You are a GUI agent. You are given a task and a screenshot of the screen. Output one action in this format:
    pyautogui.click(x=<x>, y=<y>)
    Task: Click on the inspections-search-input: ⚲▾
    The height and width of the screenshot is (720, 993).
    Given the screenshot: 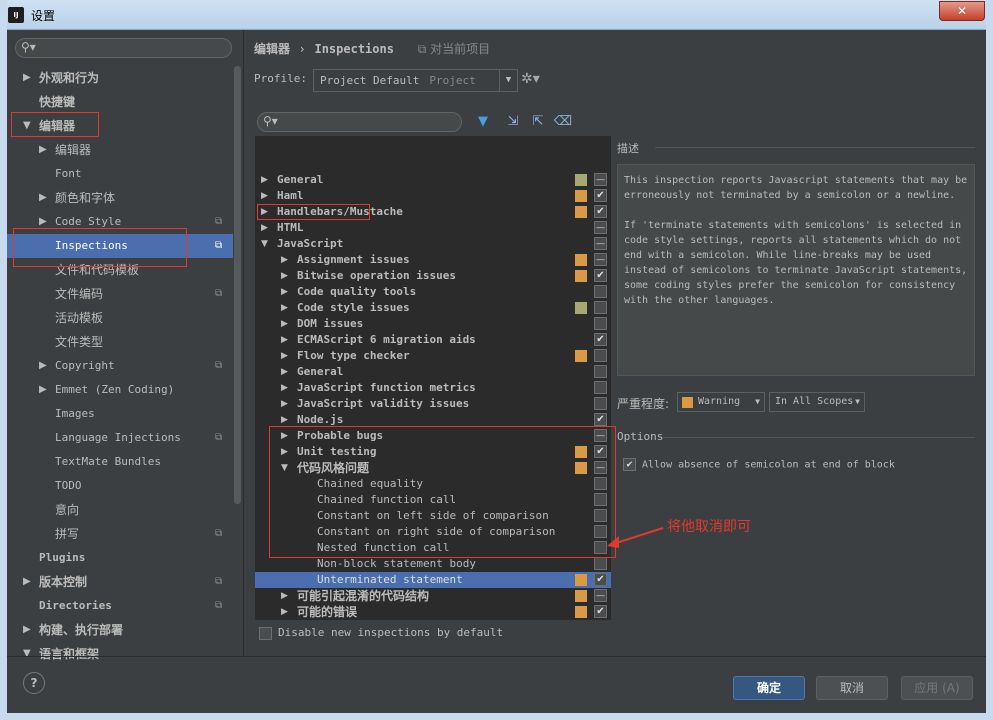 What is the action you would take?
    pyautogui.click(x=359, y=122)
    